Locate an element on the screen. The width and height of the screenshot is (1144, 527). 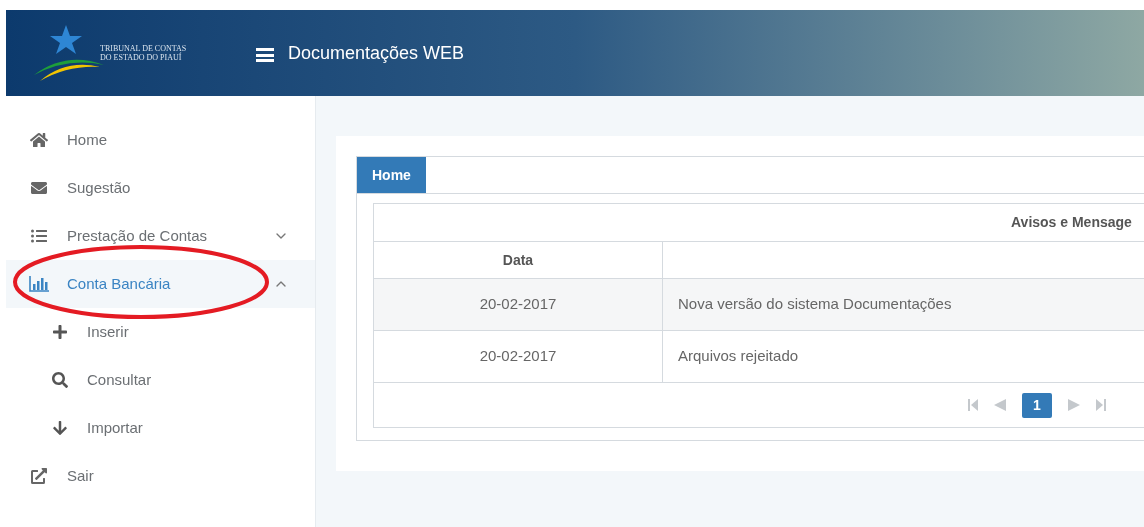
sidebar-item: Sugestão is located at coordinates (160, 188).